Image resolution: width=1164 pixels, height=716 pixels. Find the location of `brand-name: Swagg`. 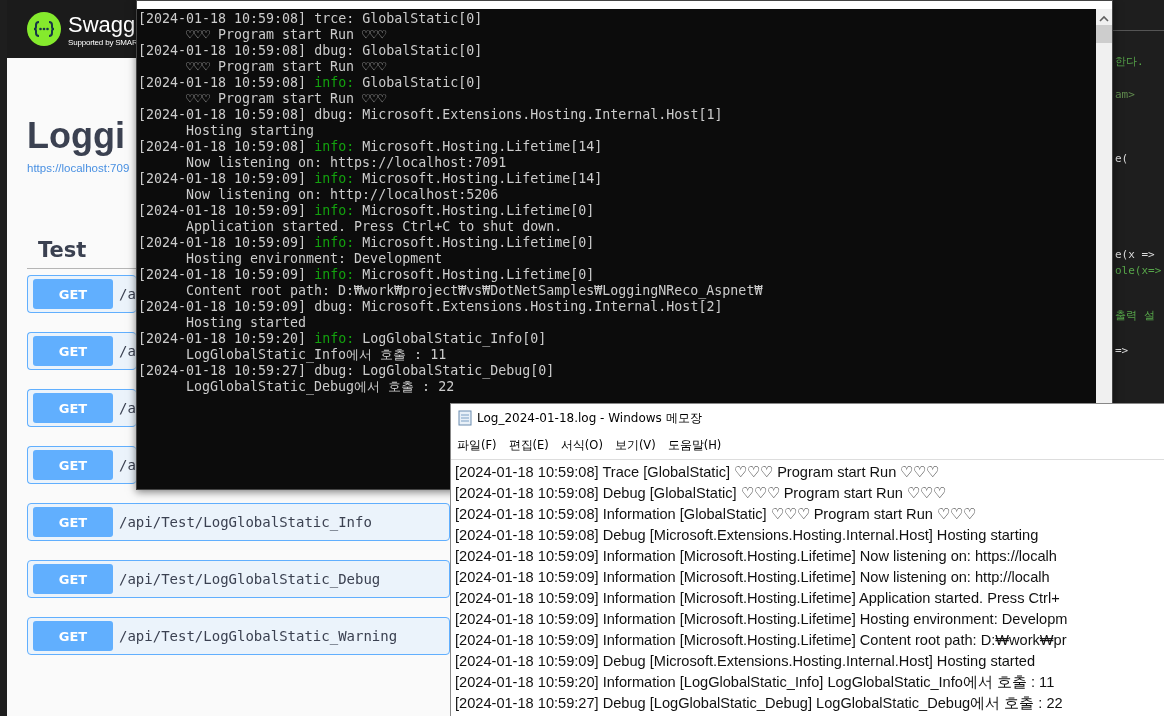

brand-name: Swagg is located at coordinates (102, 24).